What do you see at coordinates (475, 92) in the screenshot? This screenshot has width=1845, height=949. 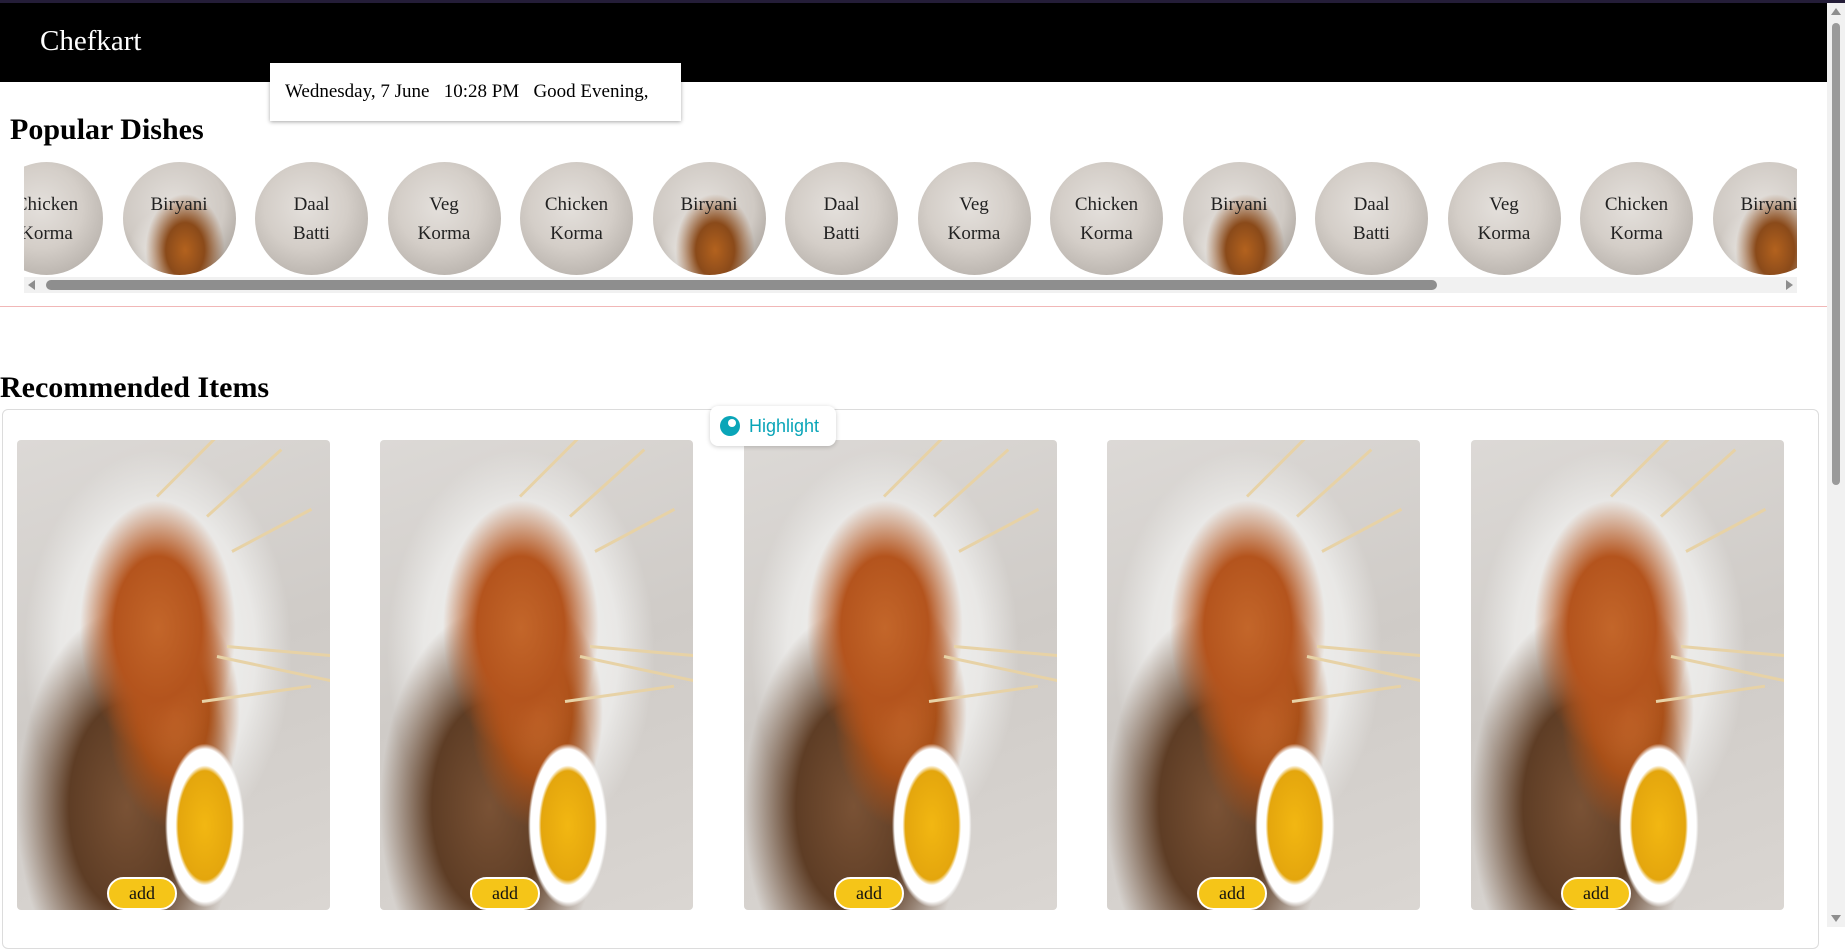 I see `greeting-box: Wednesday, 7 June 10:28 PM Good Evening,` at bounding box center [475, 92].